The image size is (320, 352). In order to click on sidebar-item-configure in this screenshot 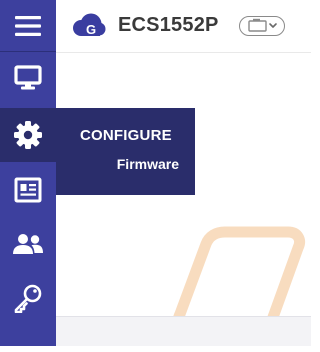, I will do `click(28, 135)`.